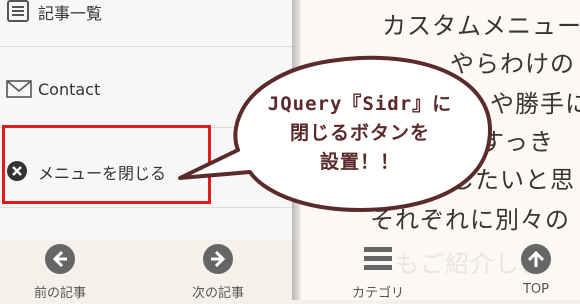  Describe the element at coordinates (377, 293) in the screenshot. I see `nav-label: カテゴリ` at that location.